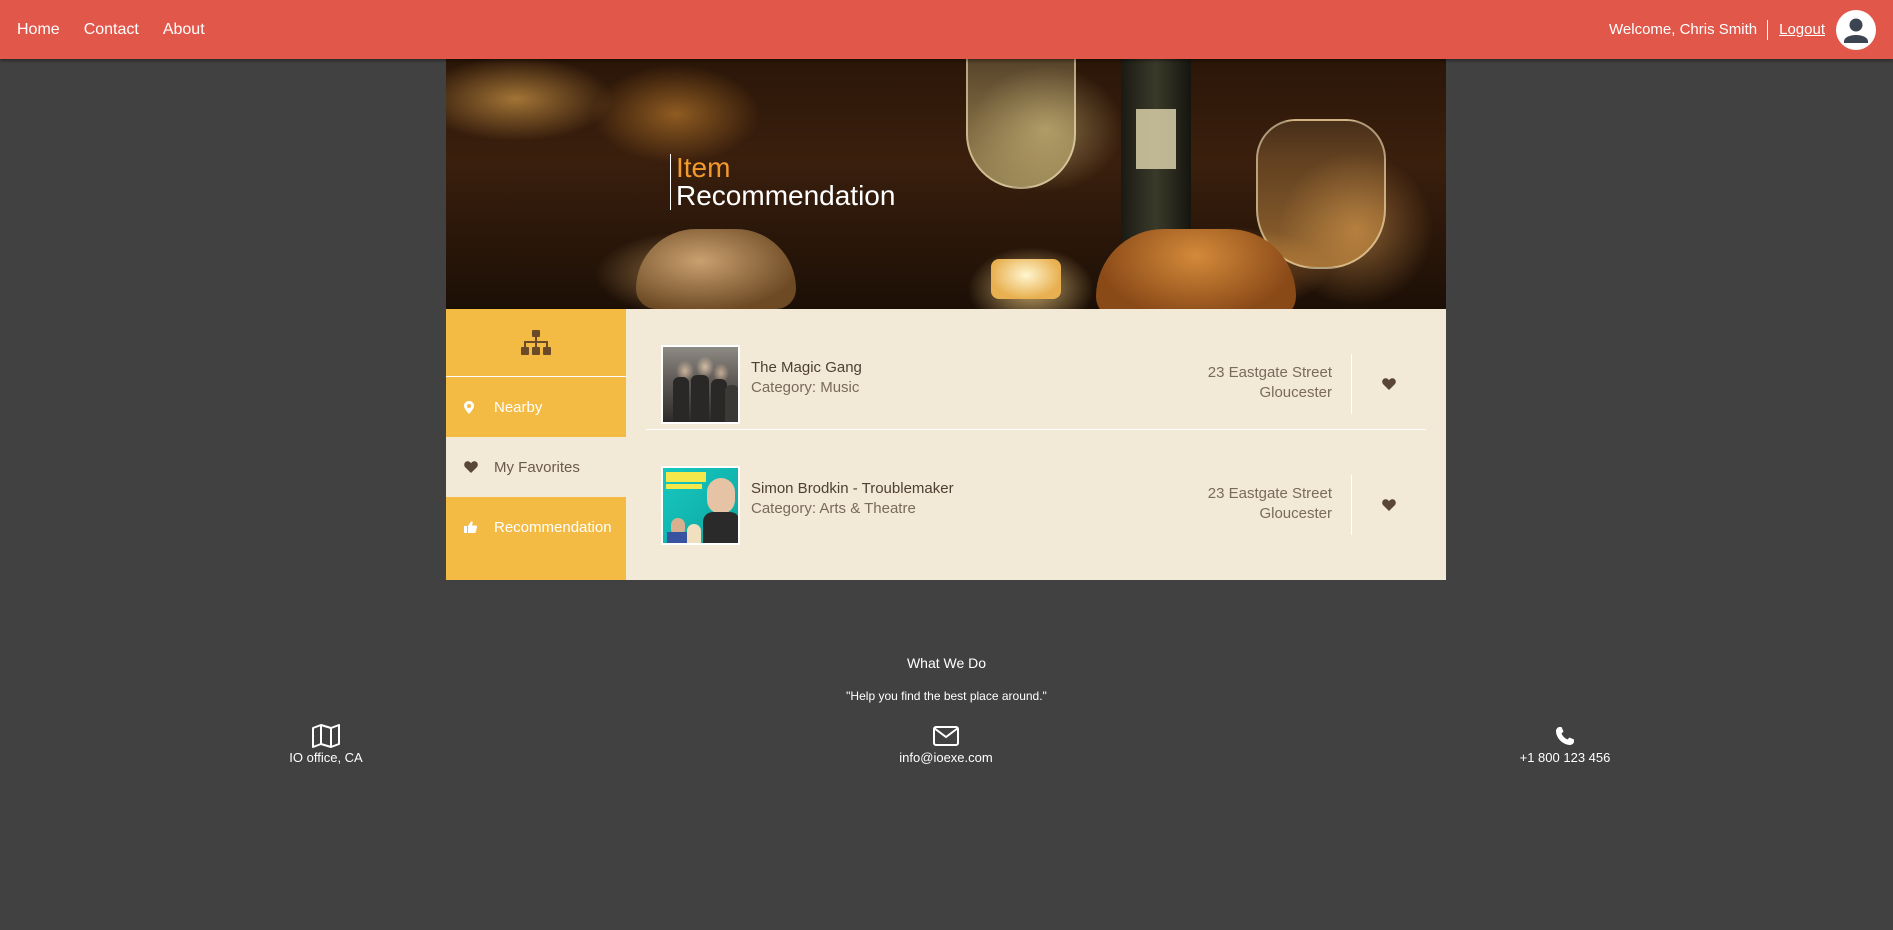 Image resolution: width=1893 pixels, height=930 pixels. What do you see at coordinates (479, 407) in the screenshot?
I see `map-marker-icon` at bounding box center [479, 407].